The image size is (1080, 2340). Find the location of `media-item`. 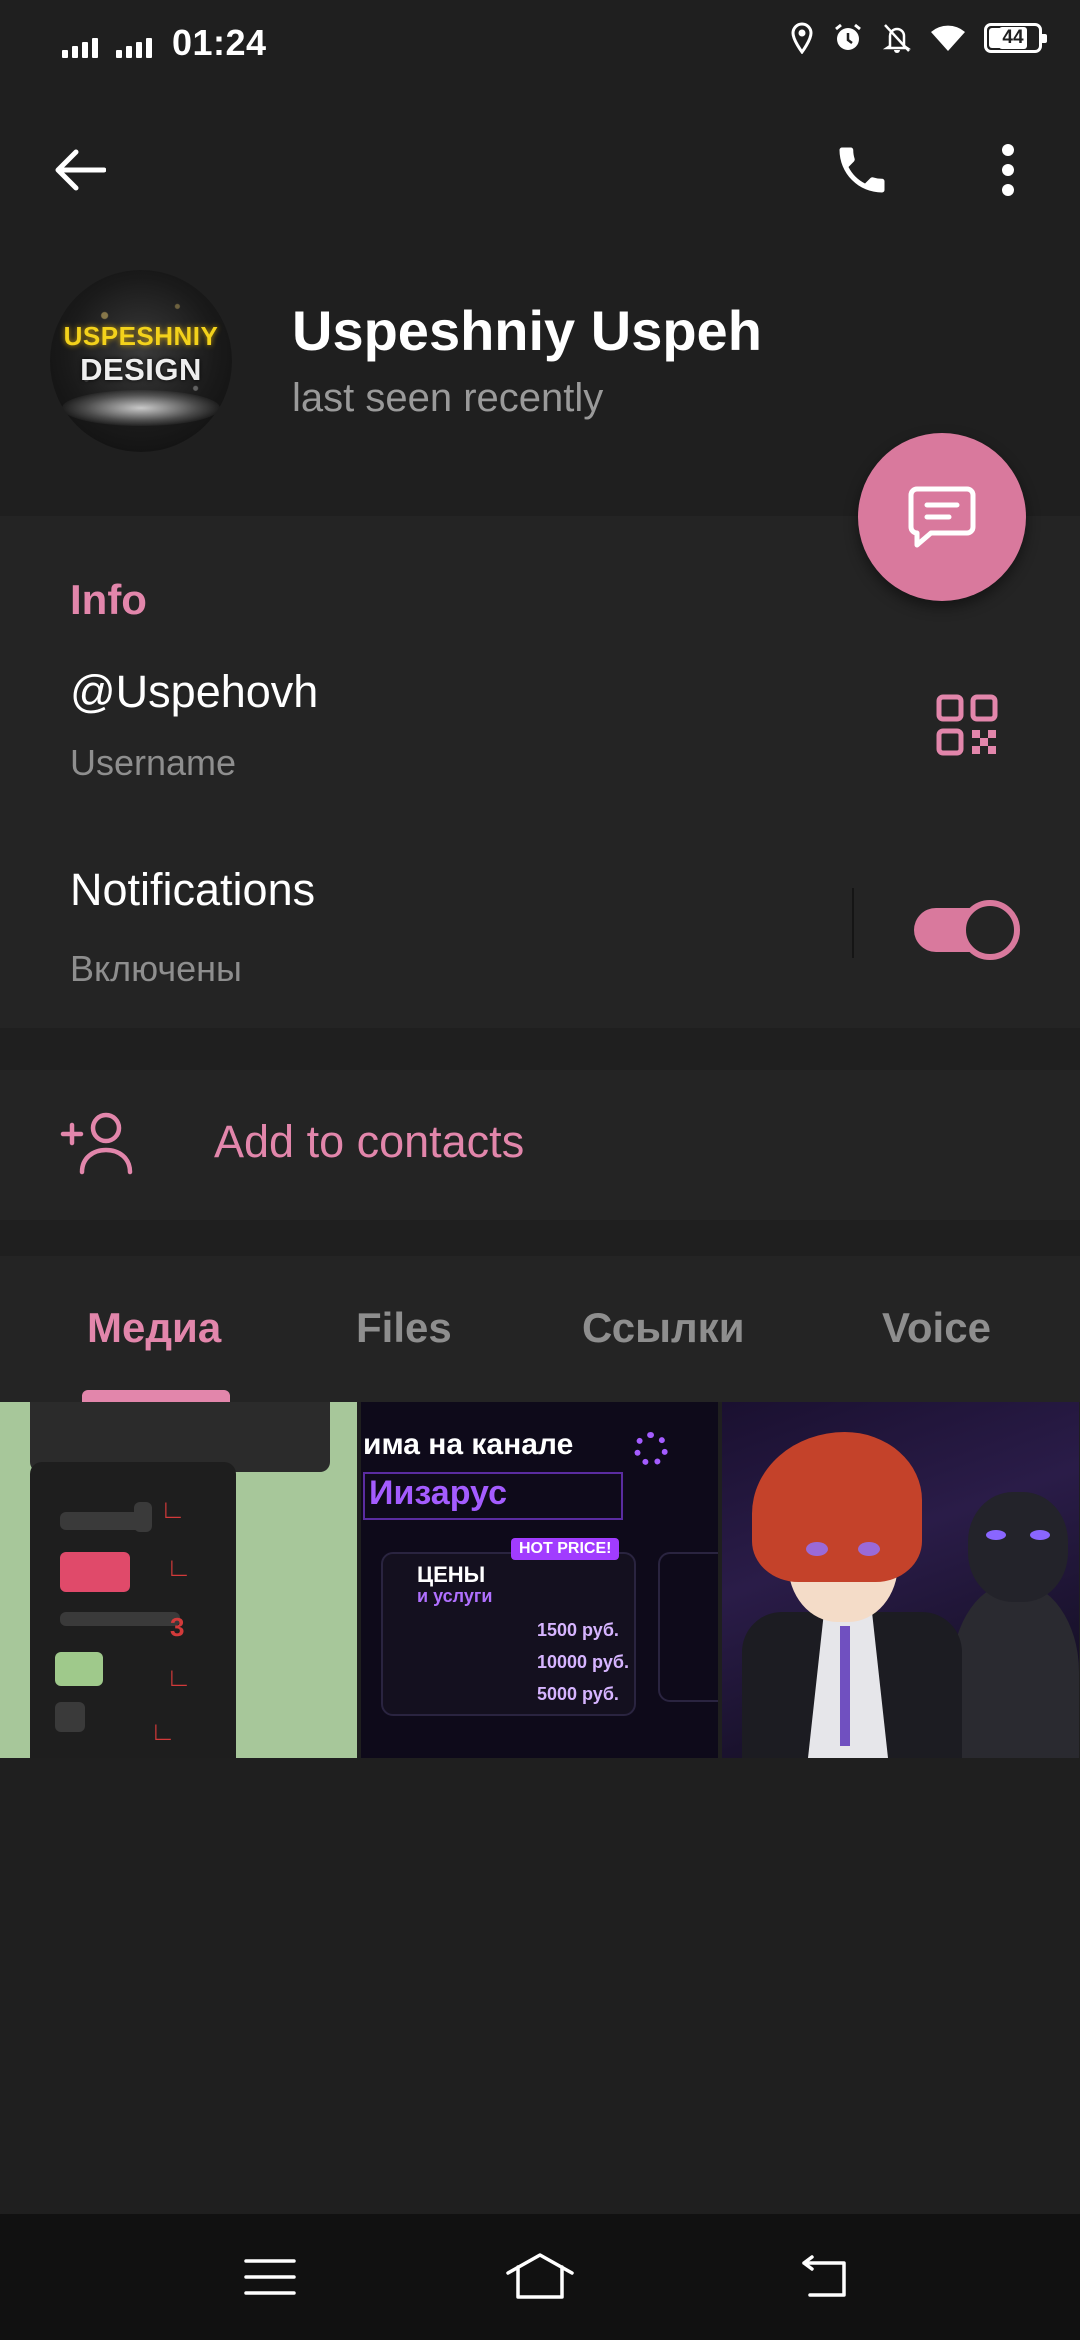

media-item is located at coordinates (900, 1580).